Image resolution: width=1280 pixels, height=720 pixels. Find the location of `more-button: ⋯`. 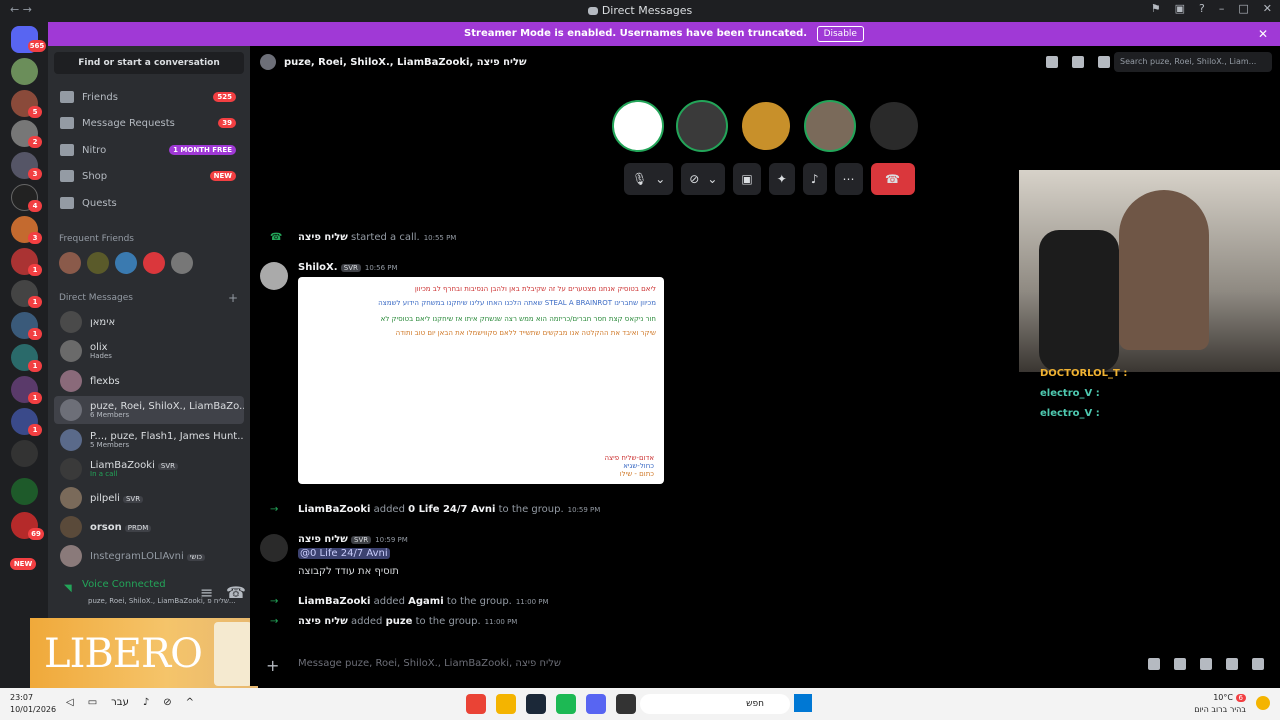

more-button: ⋯ is located at coordinates (848, 179).